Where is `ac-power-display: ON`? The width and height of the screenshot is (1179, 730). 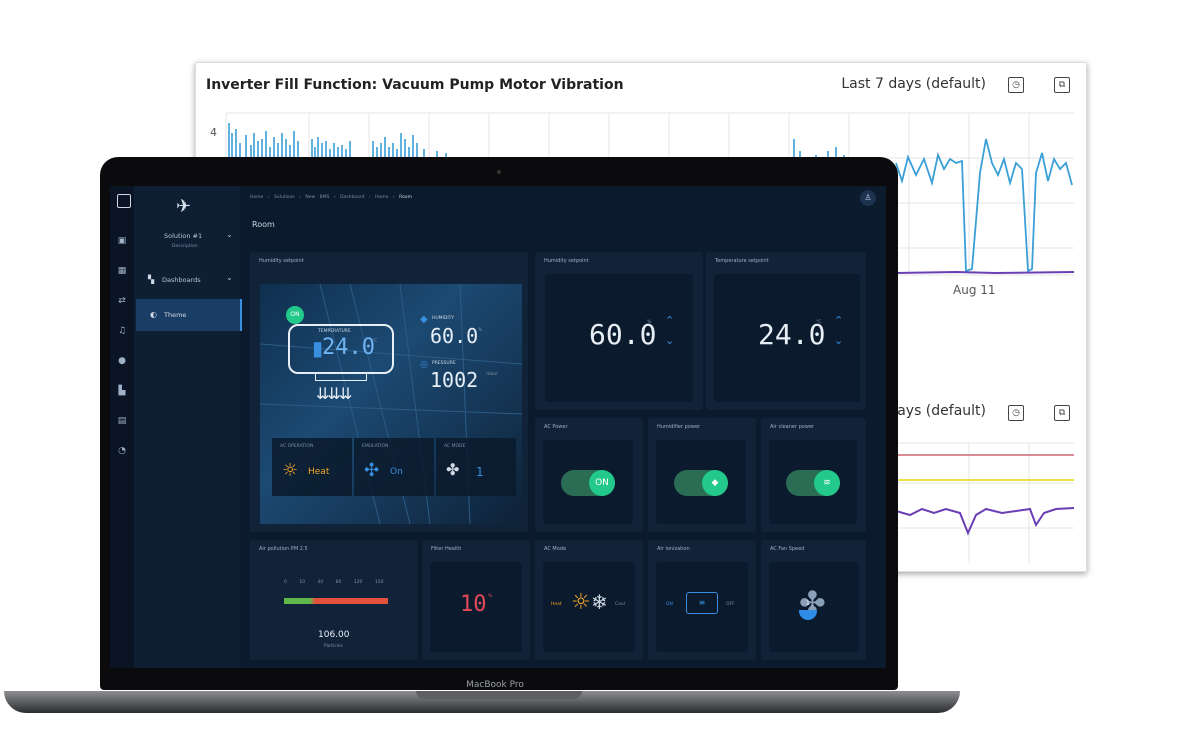
ac-power-display: ON is located at coordinates (588, 482).